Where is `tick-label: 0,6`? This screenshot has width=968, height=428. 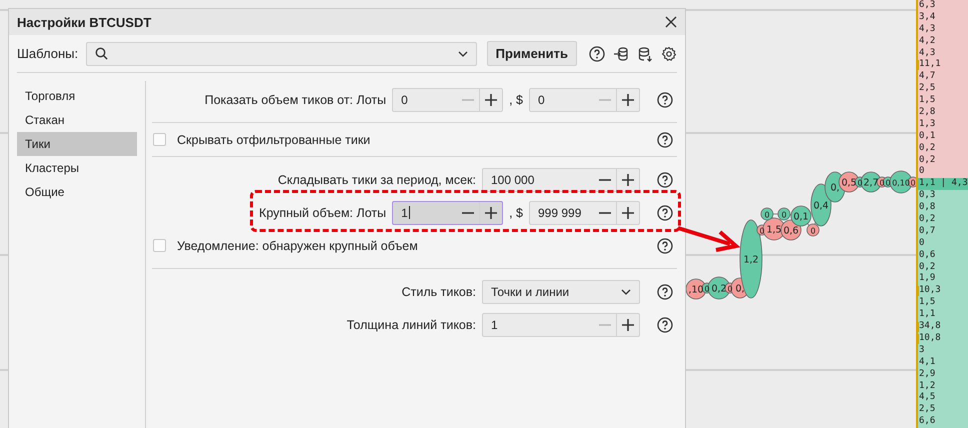 tick-label: 0,6 is located at coordinates (791, 231).